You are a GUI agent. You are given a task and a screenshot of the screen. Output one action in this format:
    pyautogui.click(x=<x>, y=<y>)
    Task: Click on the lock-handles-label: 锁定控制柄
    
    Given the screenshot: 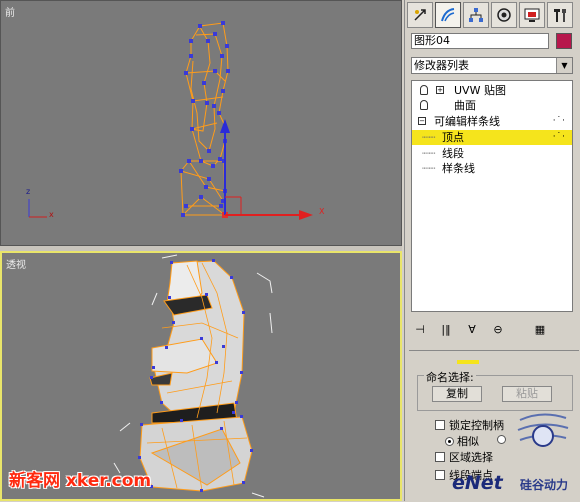 What is the action you would take?
    pyautogui.click(x=476, y=425)
    